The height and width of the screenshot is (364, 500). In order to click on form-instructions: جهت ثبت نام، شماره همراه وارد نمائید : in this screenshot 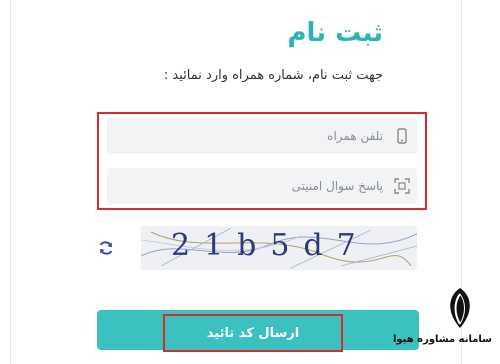, I will do `click(273, 75)`.